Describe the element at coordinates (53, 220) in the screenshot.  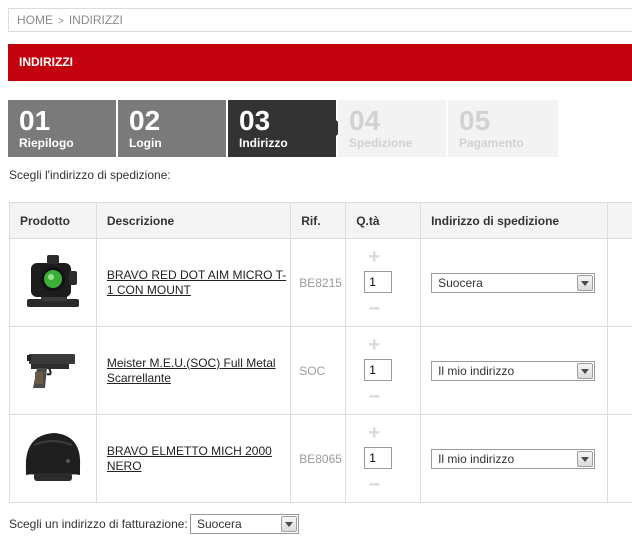
I see `header-product: Prodotto` at that location.